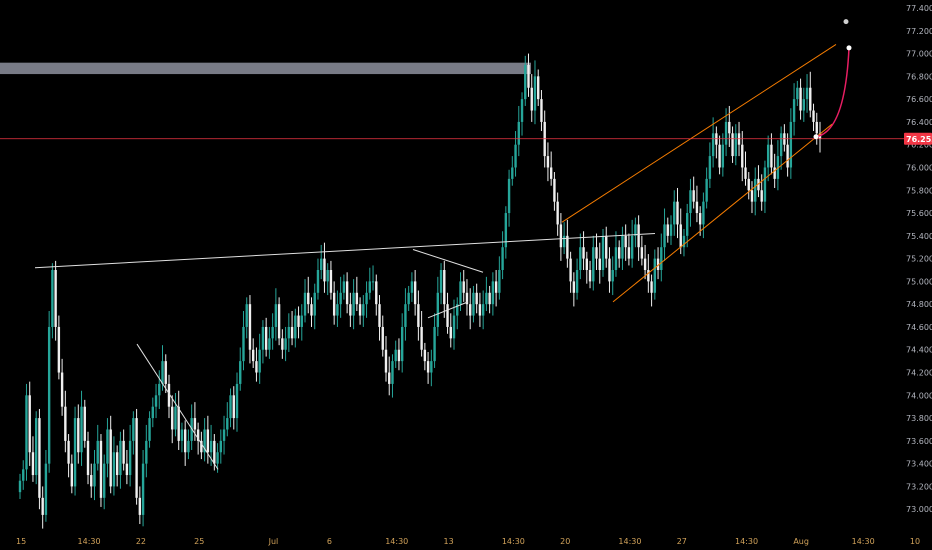 This screenshot has height=550, width=932. What do you see at coordinates (816, 137) in the screenshot?
I see `projection-start-marker` at bounding box center [816, 137].